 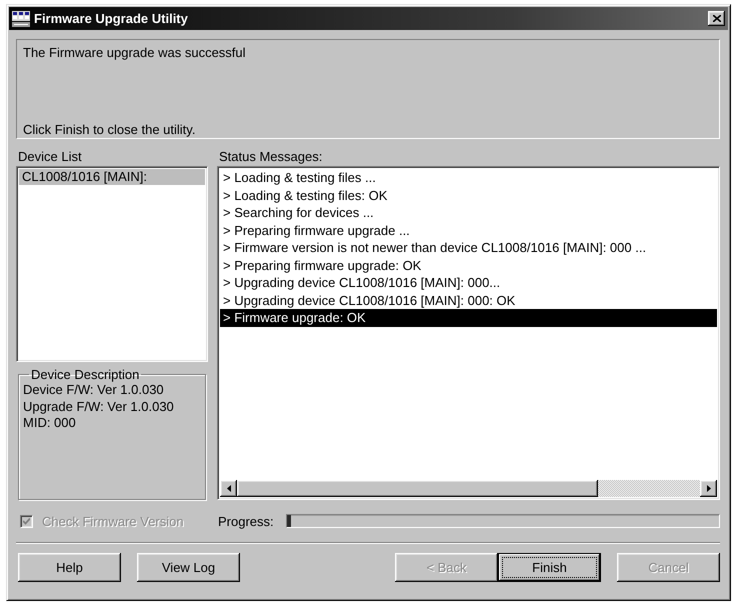 I want to click on app-icon, so click(x=21, y=18).